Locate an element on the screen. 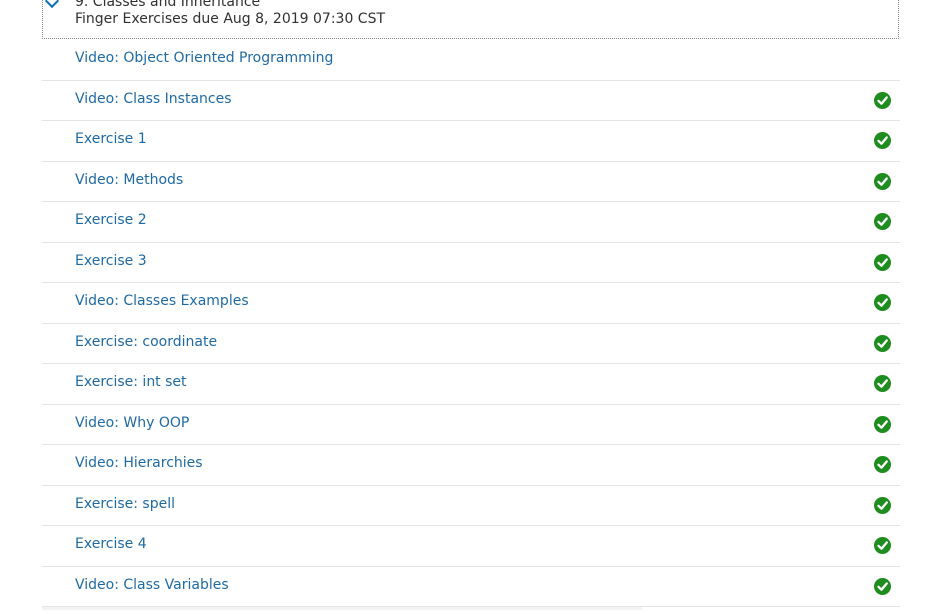 The width and height of the screenshot is (931, 614). subsection-link: Video: Why OOP is located at coordinates (132, 423).